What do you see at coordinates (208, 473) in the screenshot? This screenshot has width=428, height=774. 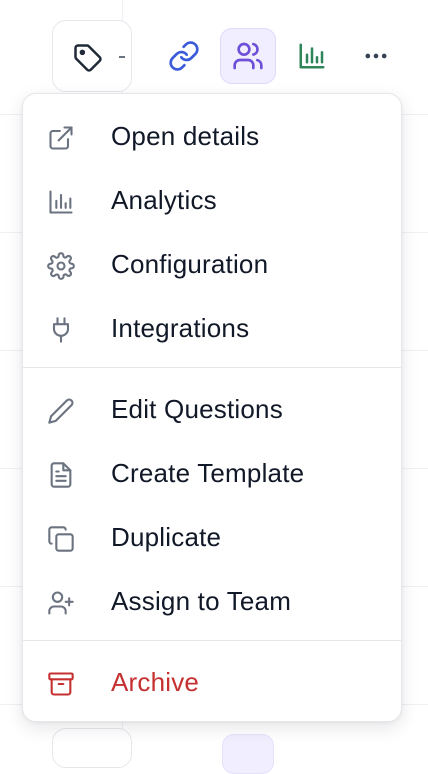 I see `menu-item-label: Create Template` at bounding box center [208, 473].